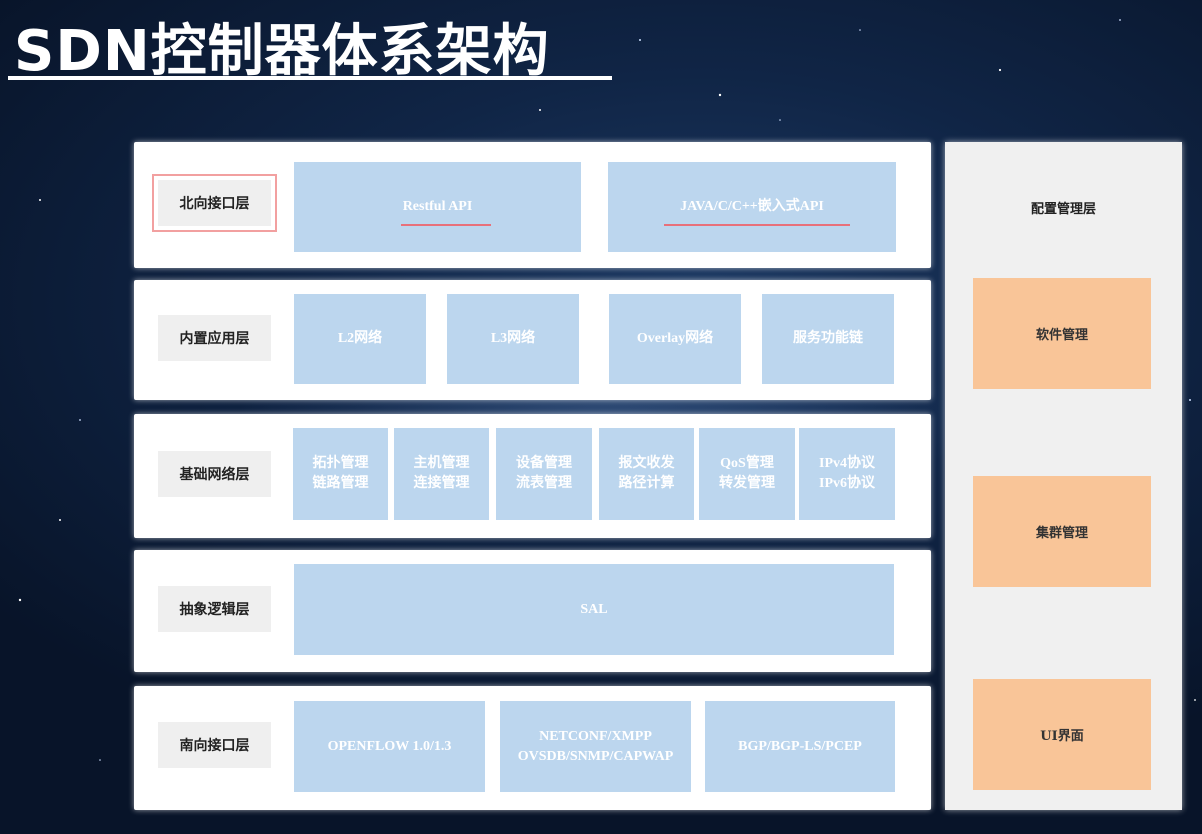 The width and height of the screenshot is (1202, 834). Describe the element at coordinates (847, 483) in the screenshot. I see `box-line: IPv6协议` at that location.